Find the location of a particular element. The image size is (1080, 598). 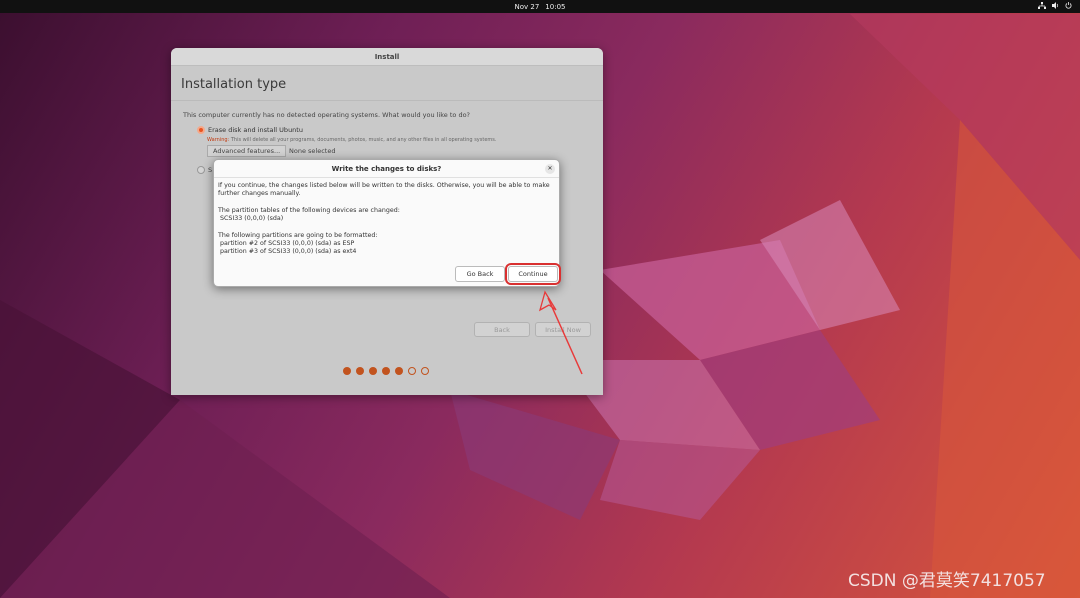

annotation-arrow-icon is located at coordinates (560, 332).